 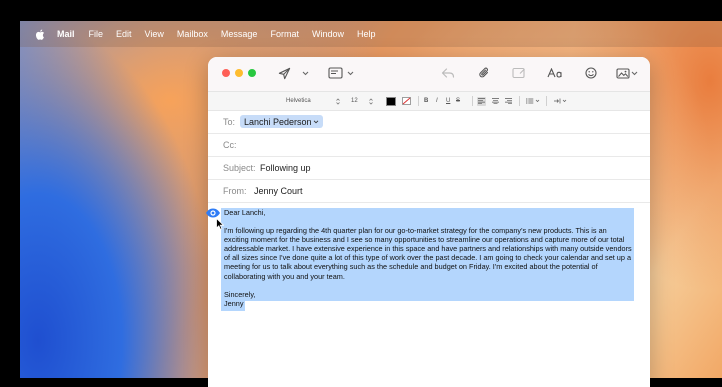 I want to click on send-options-chevron, so click(x=305, y=73).